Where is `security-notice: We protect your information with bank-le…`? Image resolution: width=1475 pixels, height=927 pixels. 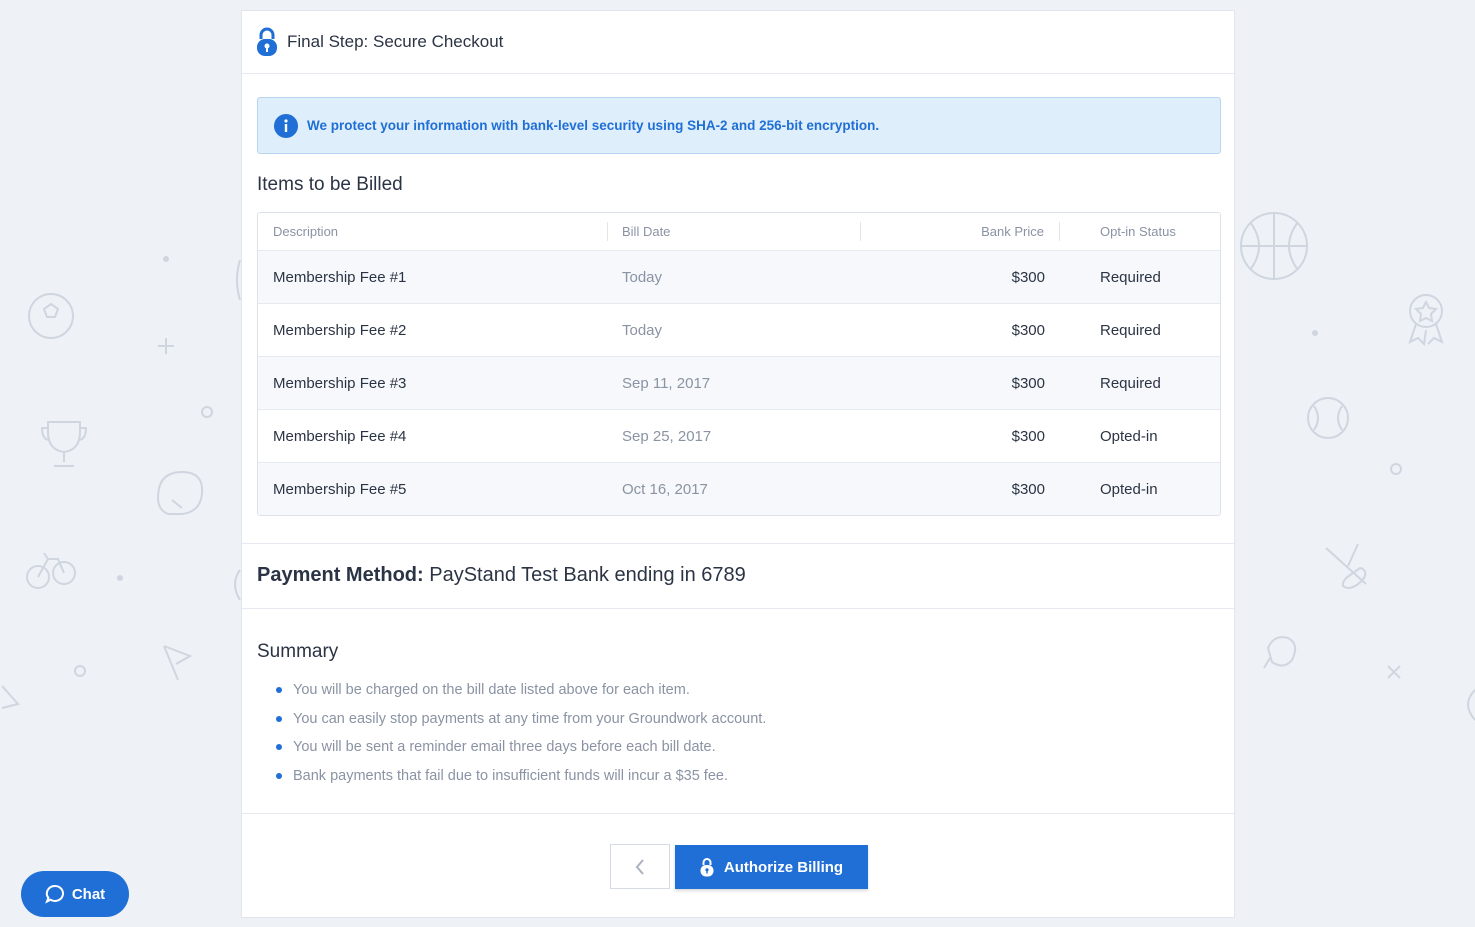 security-notice: We protect your information with bank-le… is located at coordinates (739, 125).